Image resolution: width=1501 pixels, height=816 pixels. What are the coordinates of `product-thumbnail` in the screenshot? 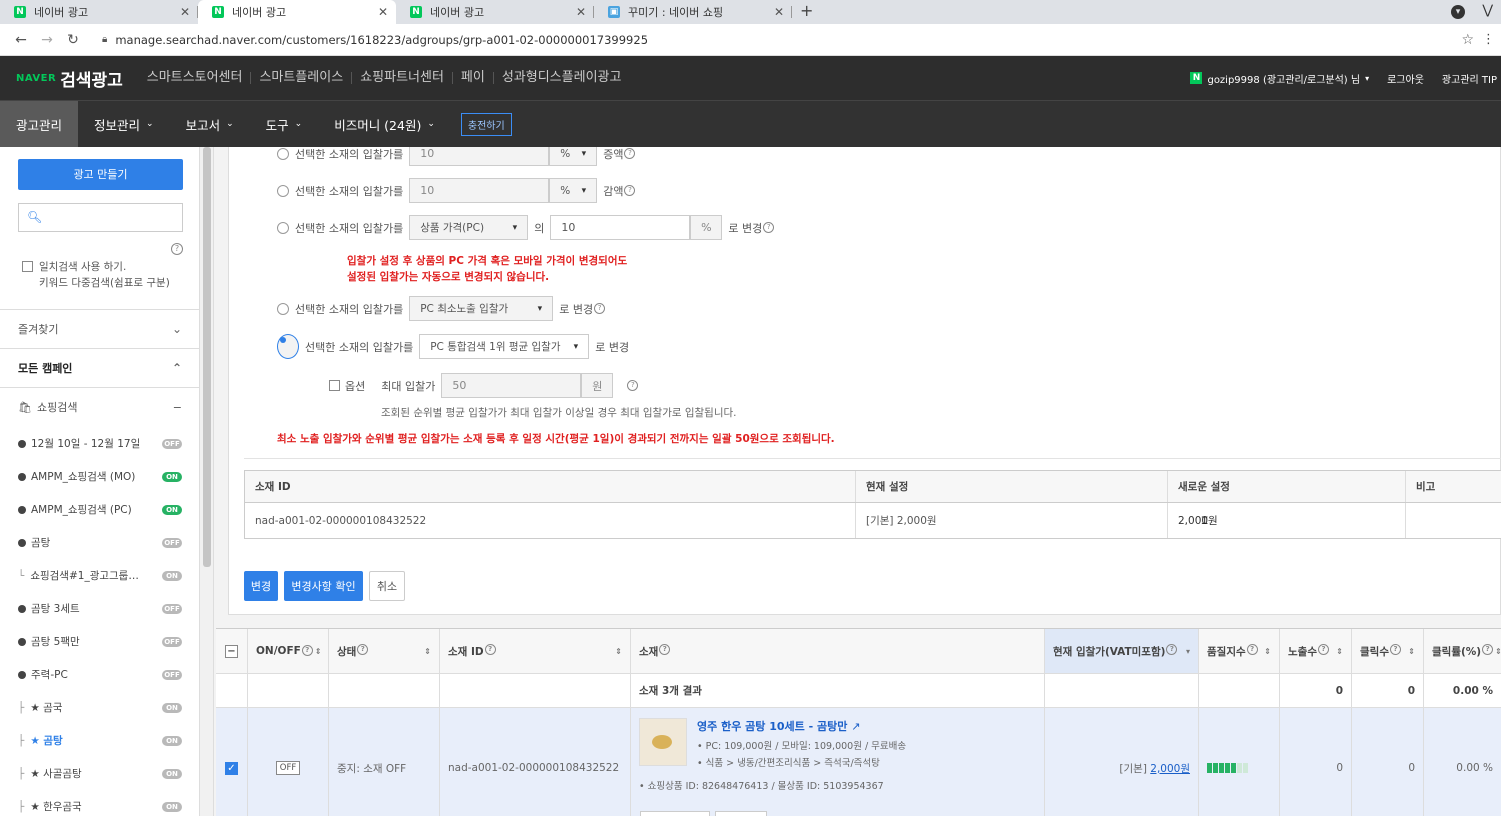 It's located at (663, 742).